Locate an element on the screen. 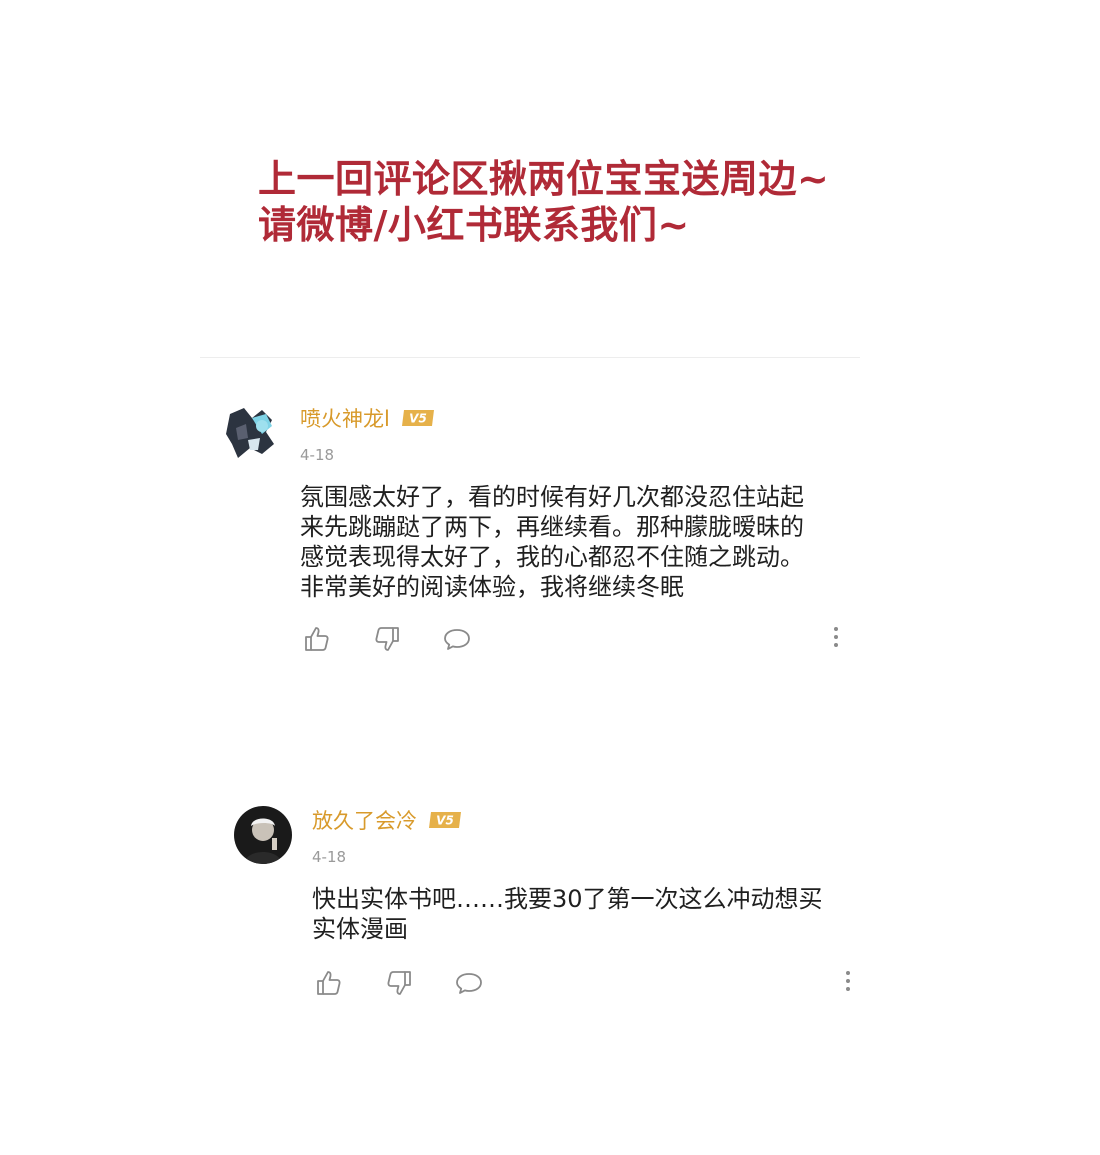 The image size is (1100, 1155). username: 放久了会冷 is located at coordinates (364, 820).